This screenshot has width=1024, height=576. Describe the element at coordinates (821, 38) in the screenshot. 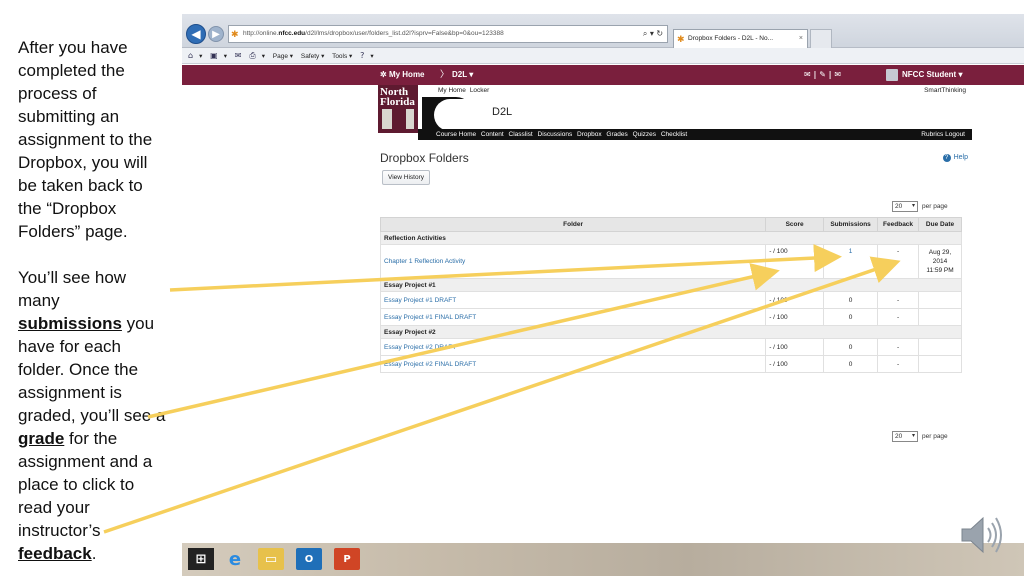

I see `new-tab-button` at that location.